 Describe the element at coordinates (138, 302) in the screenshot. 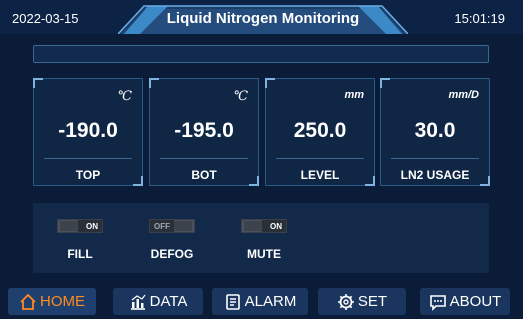

I see `chart-icon` at that location.